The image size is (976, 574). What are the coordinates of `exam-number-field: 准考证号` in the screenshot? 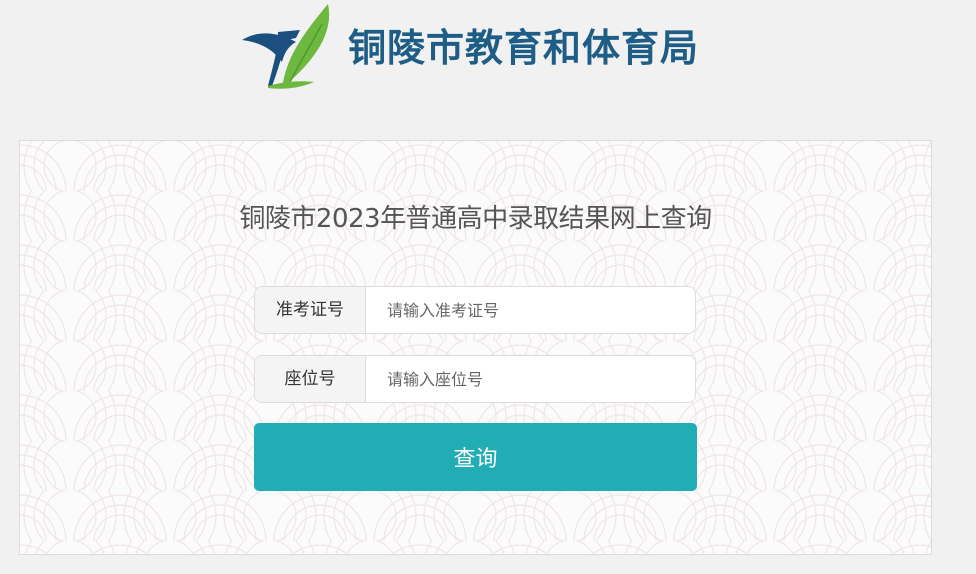 It's located at (475, 310).